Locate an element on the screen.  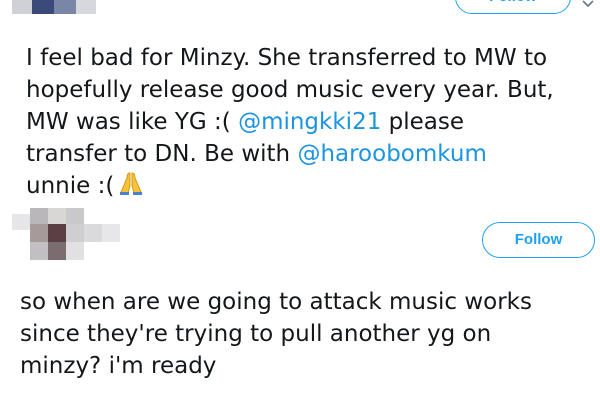
tweet-text-line: transfer to DN. Be with @haroobomkum is located at coordinates (290, 154).